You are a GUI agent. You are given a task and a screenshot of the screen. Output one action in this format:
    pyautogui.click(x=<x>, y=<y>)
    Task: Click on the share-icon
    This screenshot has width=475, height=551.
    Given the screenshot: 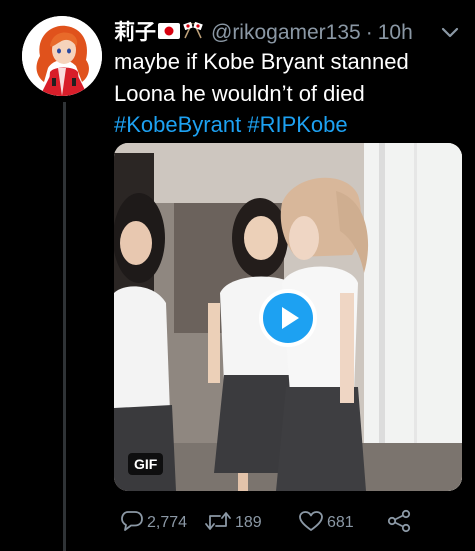 What is the action you would take?
    pyautogui.click(x=399, y=523)
    